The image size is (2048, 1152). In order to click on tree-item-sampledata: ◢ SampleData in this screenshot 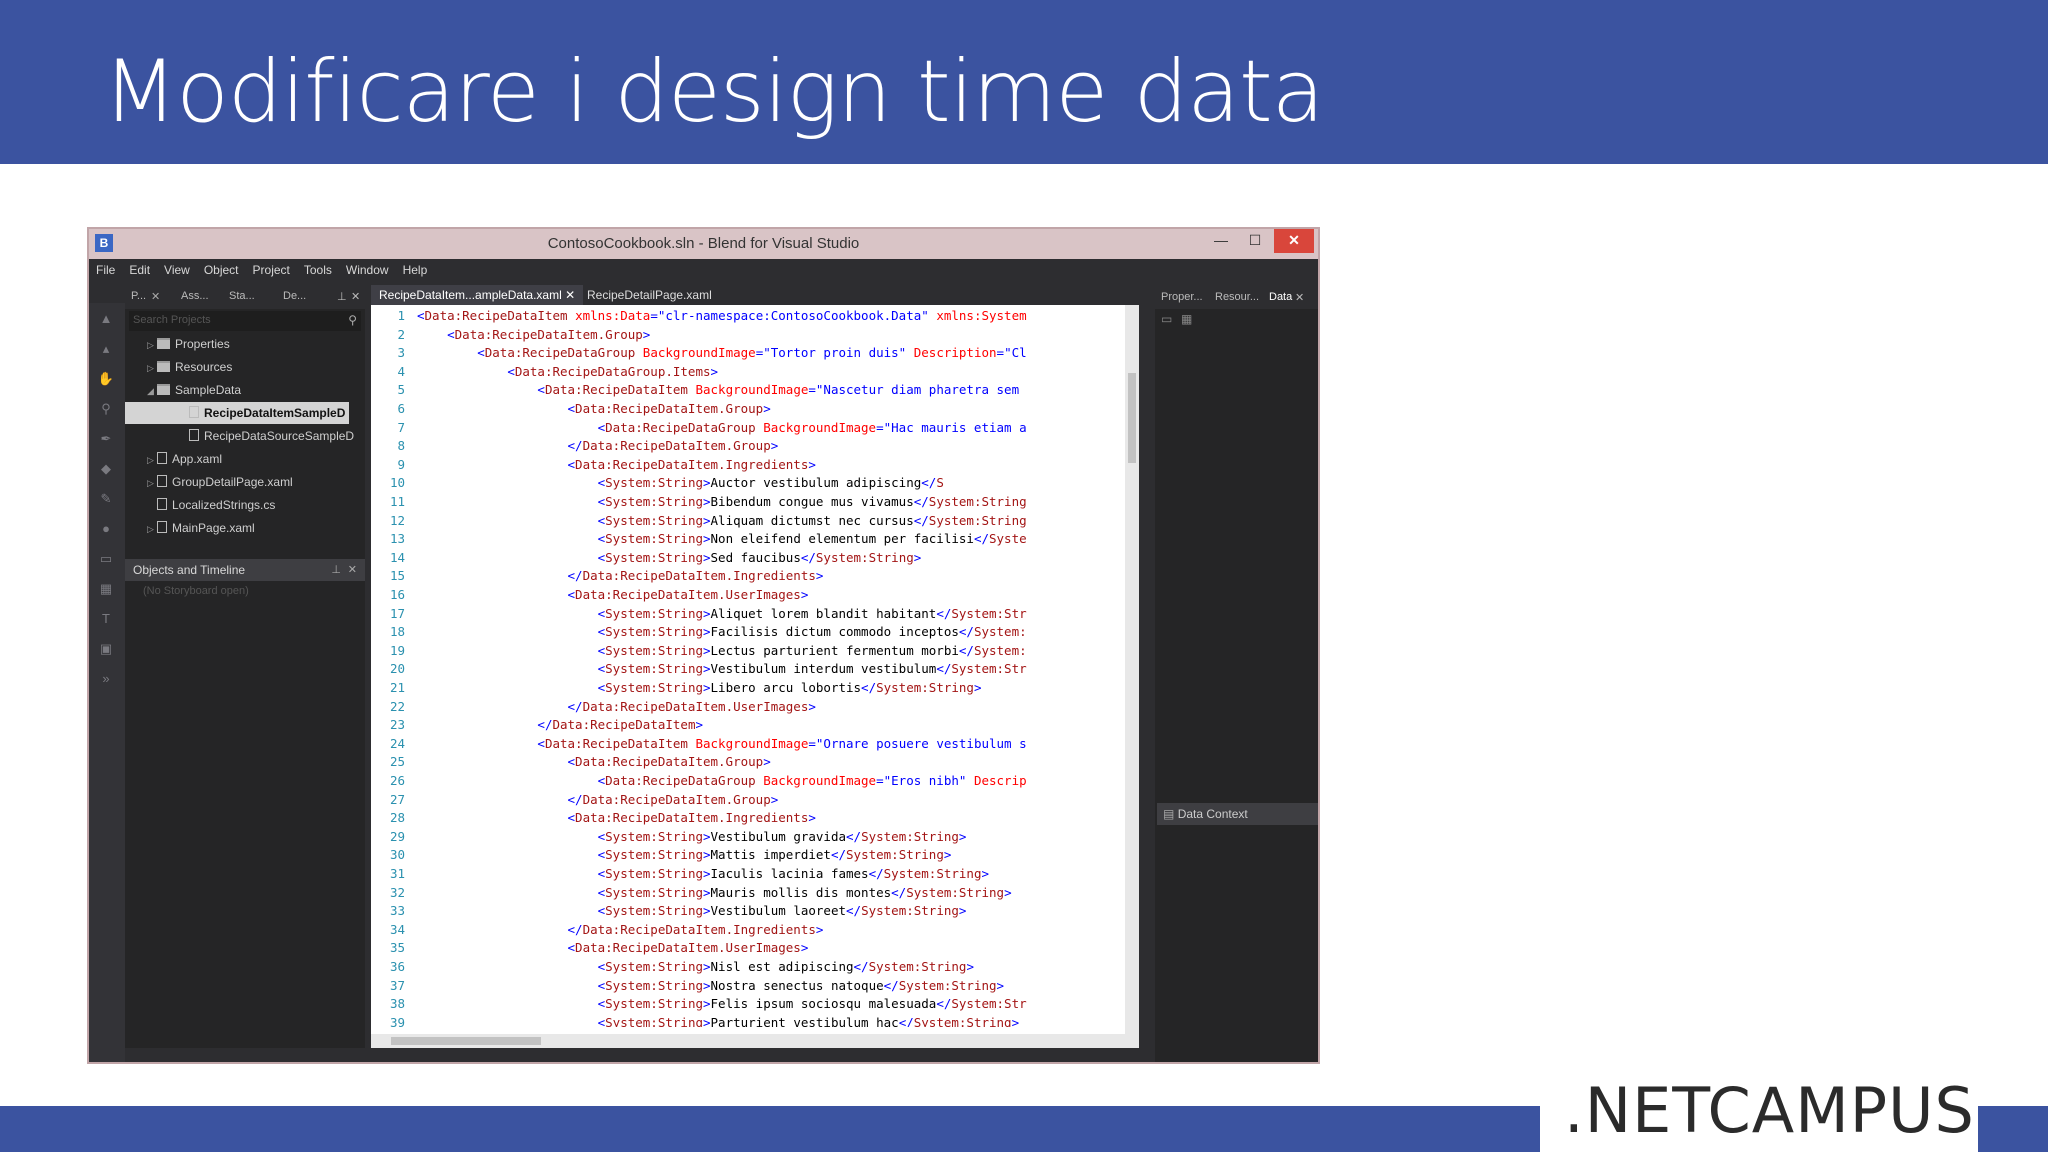, I will do `click(194, 390)`.